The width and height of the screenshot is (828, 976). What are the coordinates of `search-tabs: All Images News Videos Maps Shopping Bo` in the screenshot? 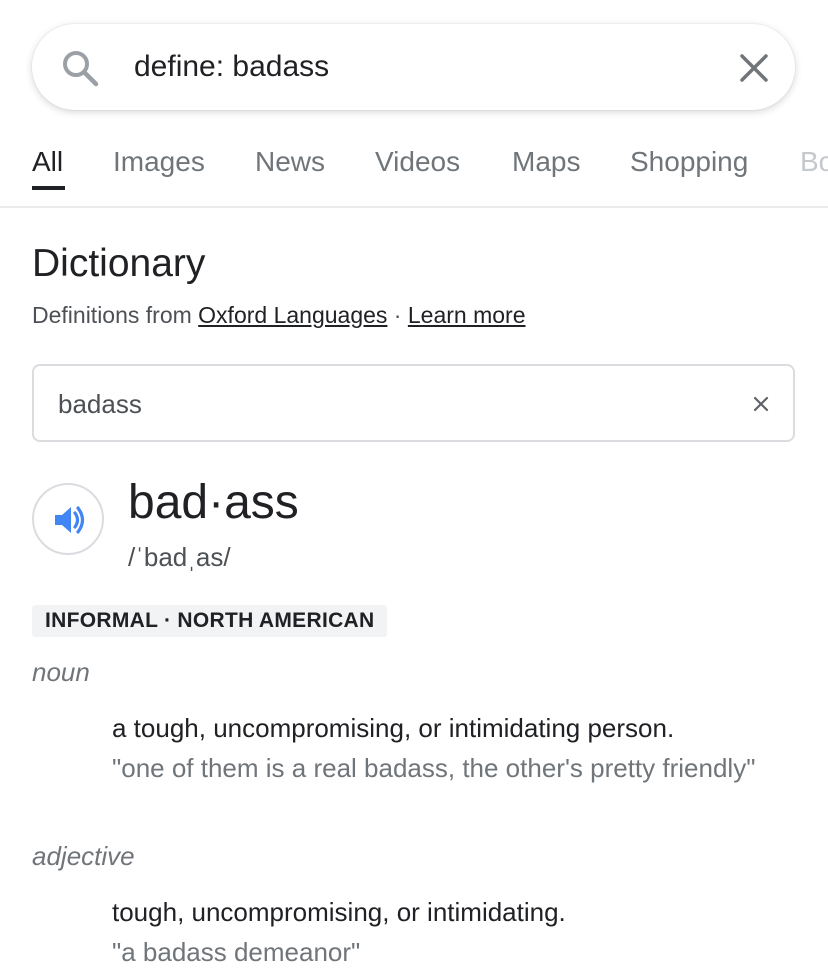 It's located at (414, 161).